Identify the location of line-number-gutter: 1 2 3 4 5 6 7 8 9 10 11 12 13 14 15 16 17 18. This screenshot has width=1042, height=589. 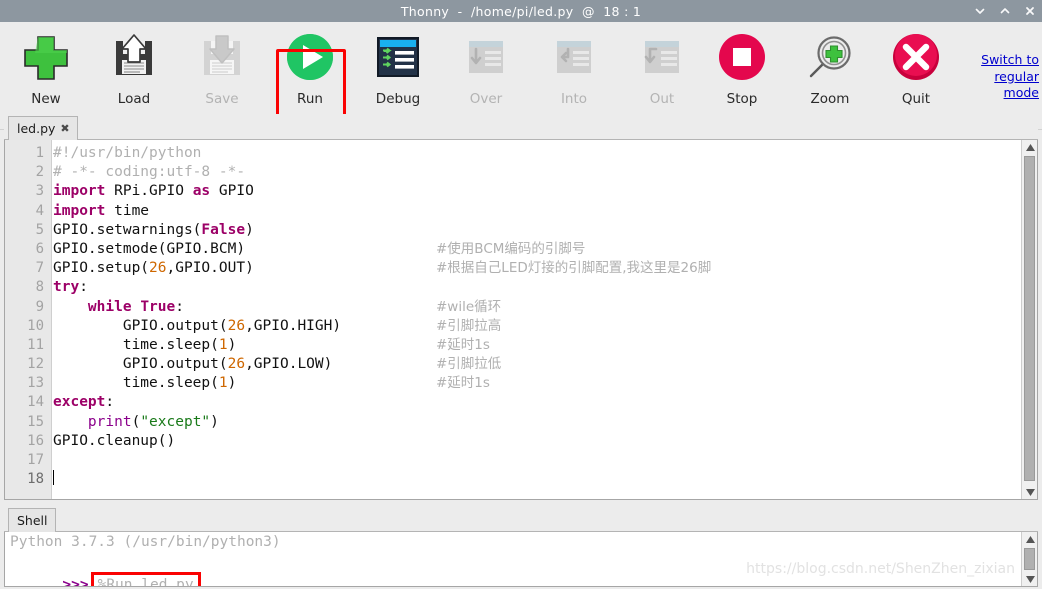
(28, 319).